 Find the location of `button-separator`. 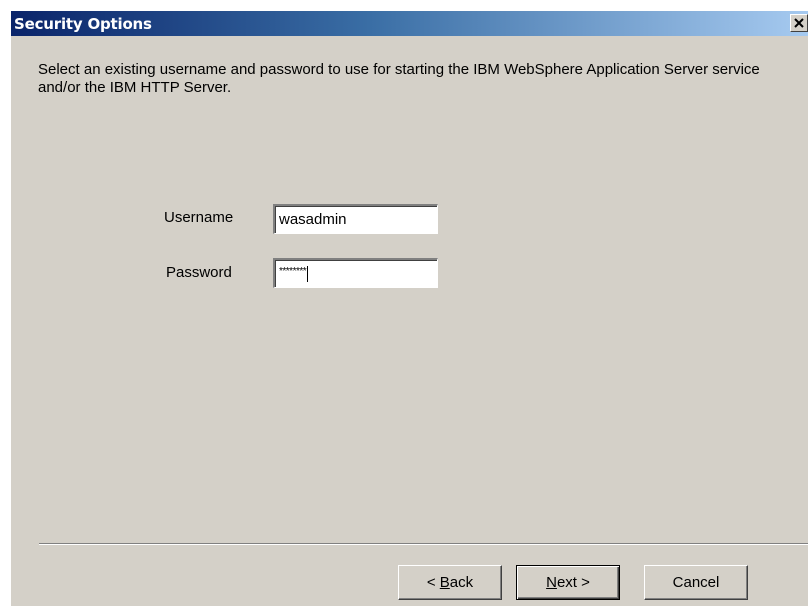

button-separator is located at coordinates (423, 544).